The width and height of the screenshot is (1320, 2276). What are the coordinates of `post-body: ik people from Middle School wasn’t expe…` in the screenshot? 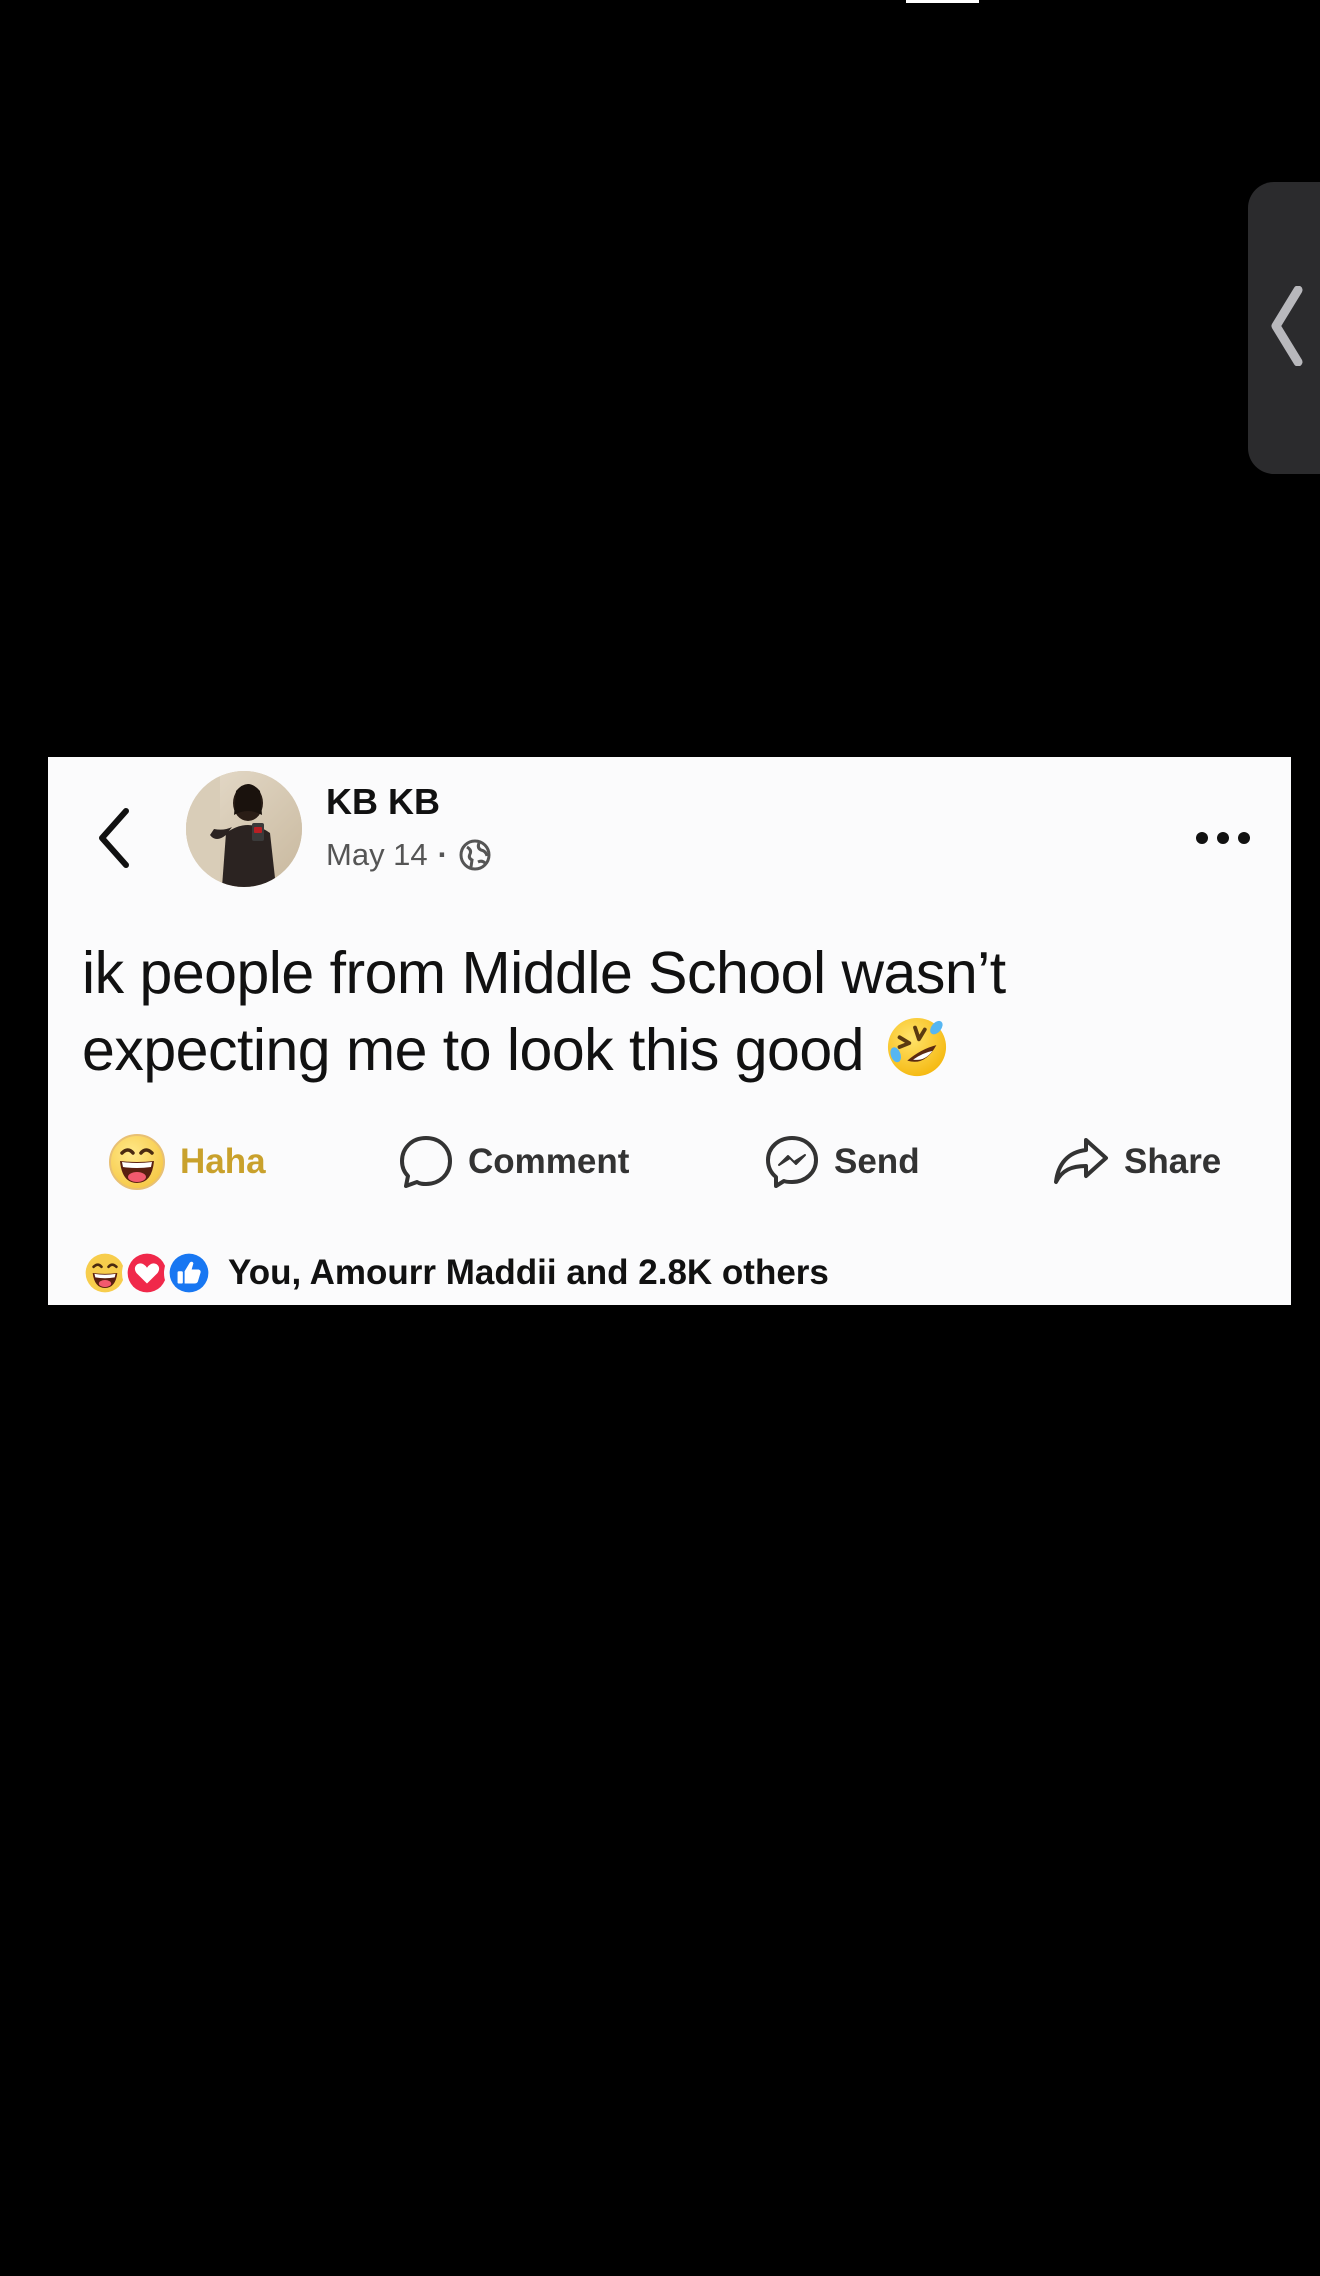 It's located at (672, 1012).